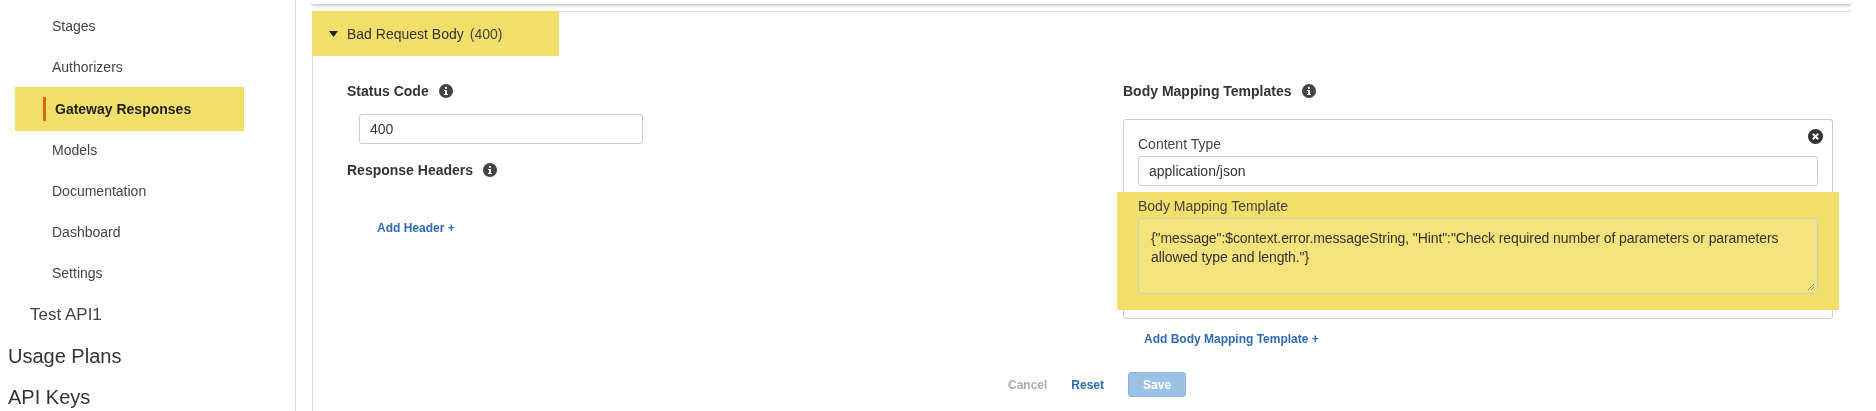 The image size is (1876, 411). I want to click on text-button: Reset, so click(1088, 384).